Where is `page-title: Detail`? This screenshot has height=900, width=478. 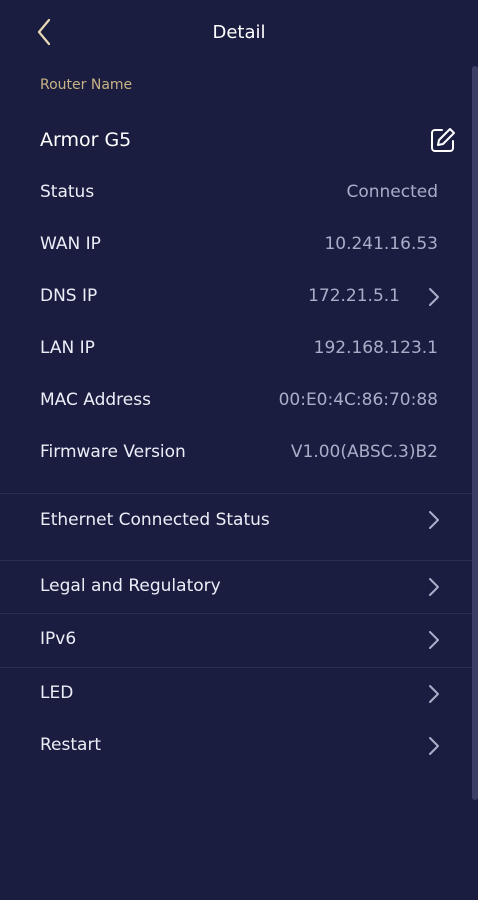 page-title: Detail is located at coordinates (239, 32).